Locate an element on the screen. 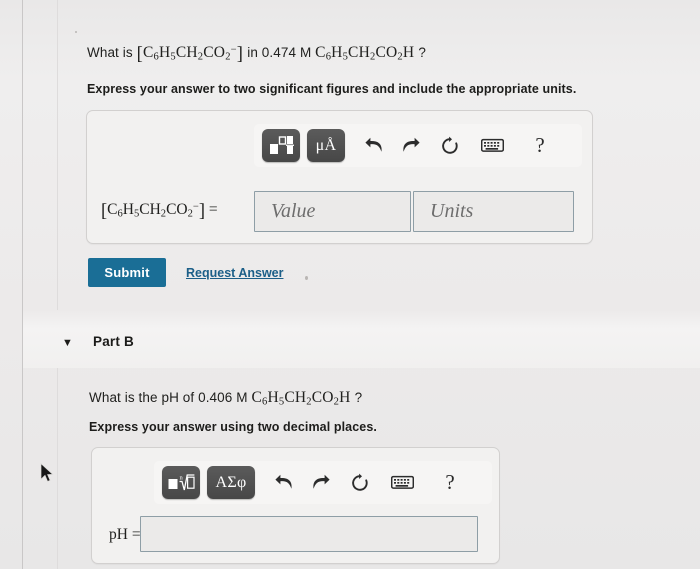 Image resolution: width=700 pixels, height=569 pixels. value-input is located at coordinates (332, 211).